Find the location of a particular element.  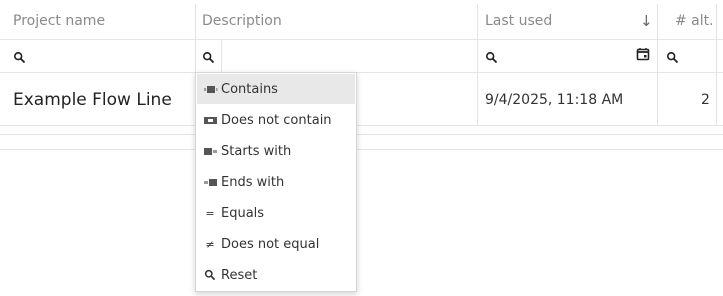

column-header-last-used: Last used is located at coordinates (518, 21).